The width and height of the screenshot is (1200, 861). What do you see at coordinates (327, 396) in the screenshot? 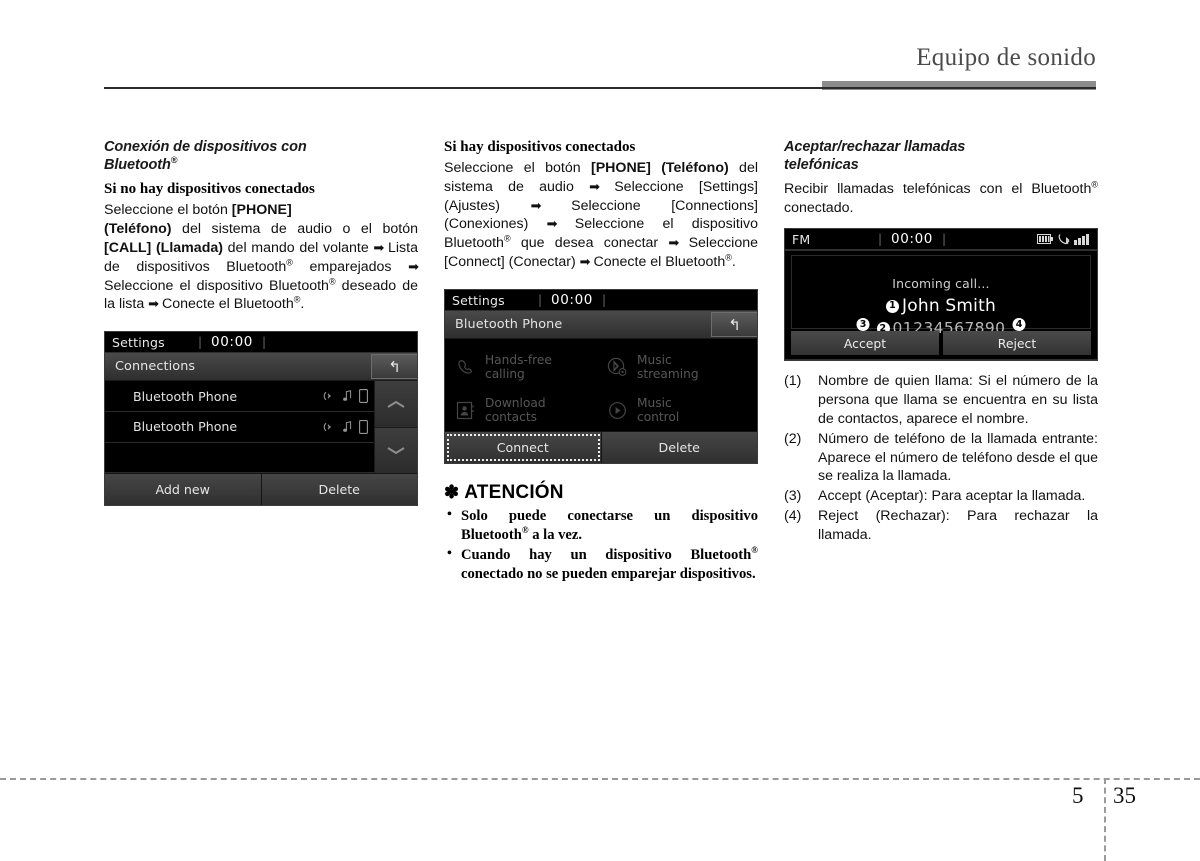
I see `streaming-icon` at bounding box center [327, 396].